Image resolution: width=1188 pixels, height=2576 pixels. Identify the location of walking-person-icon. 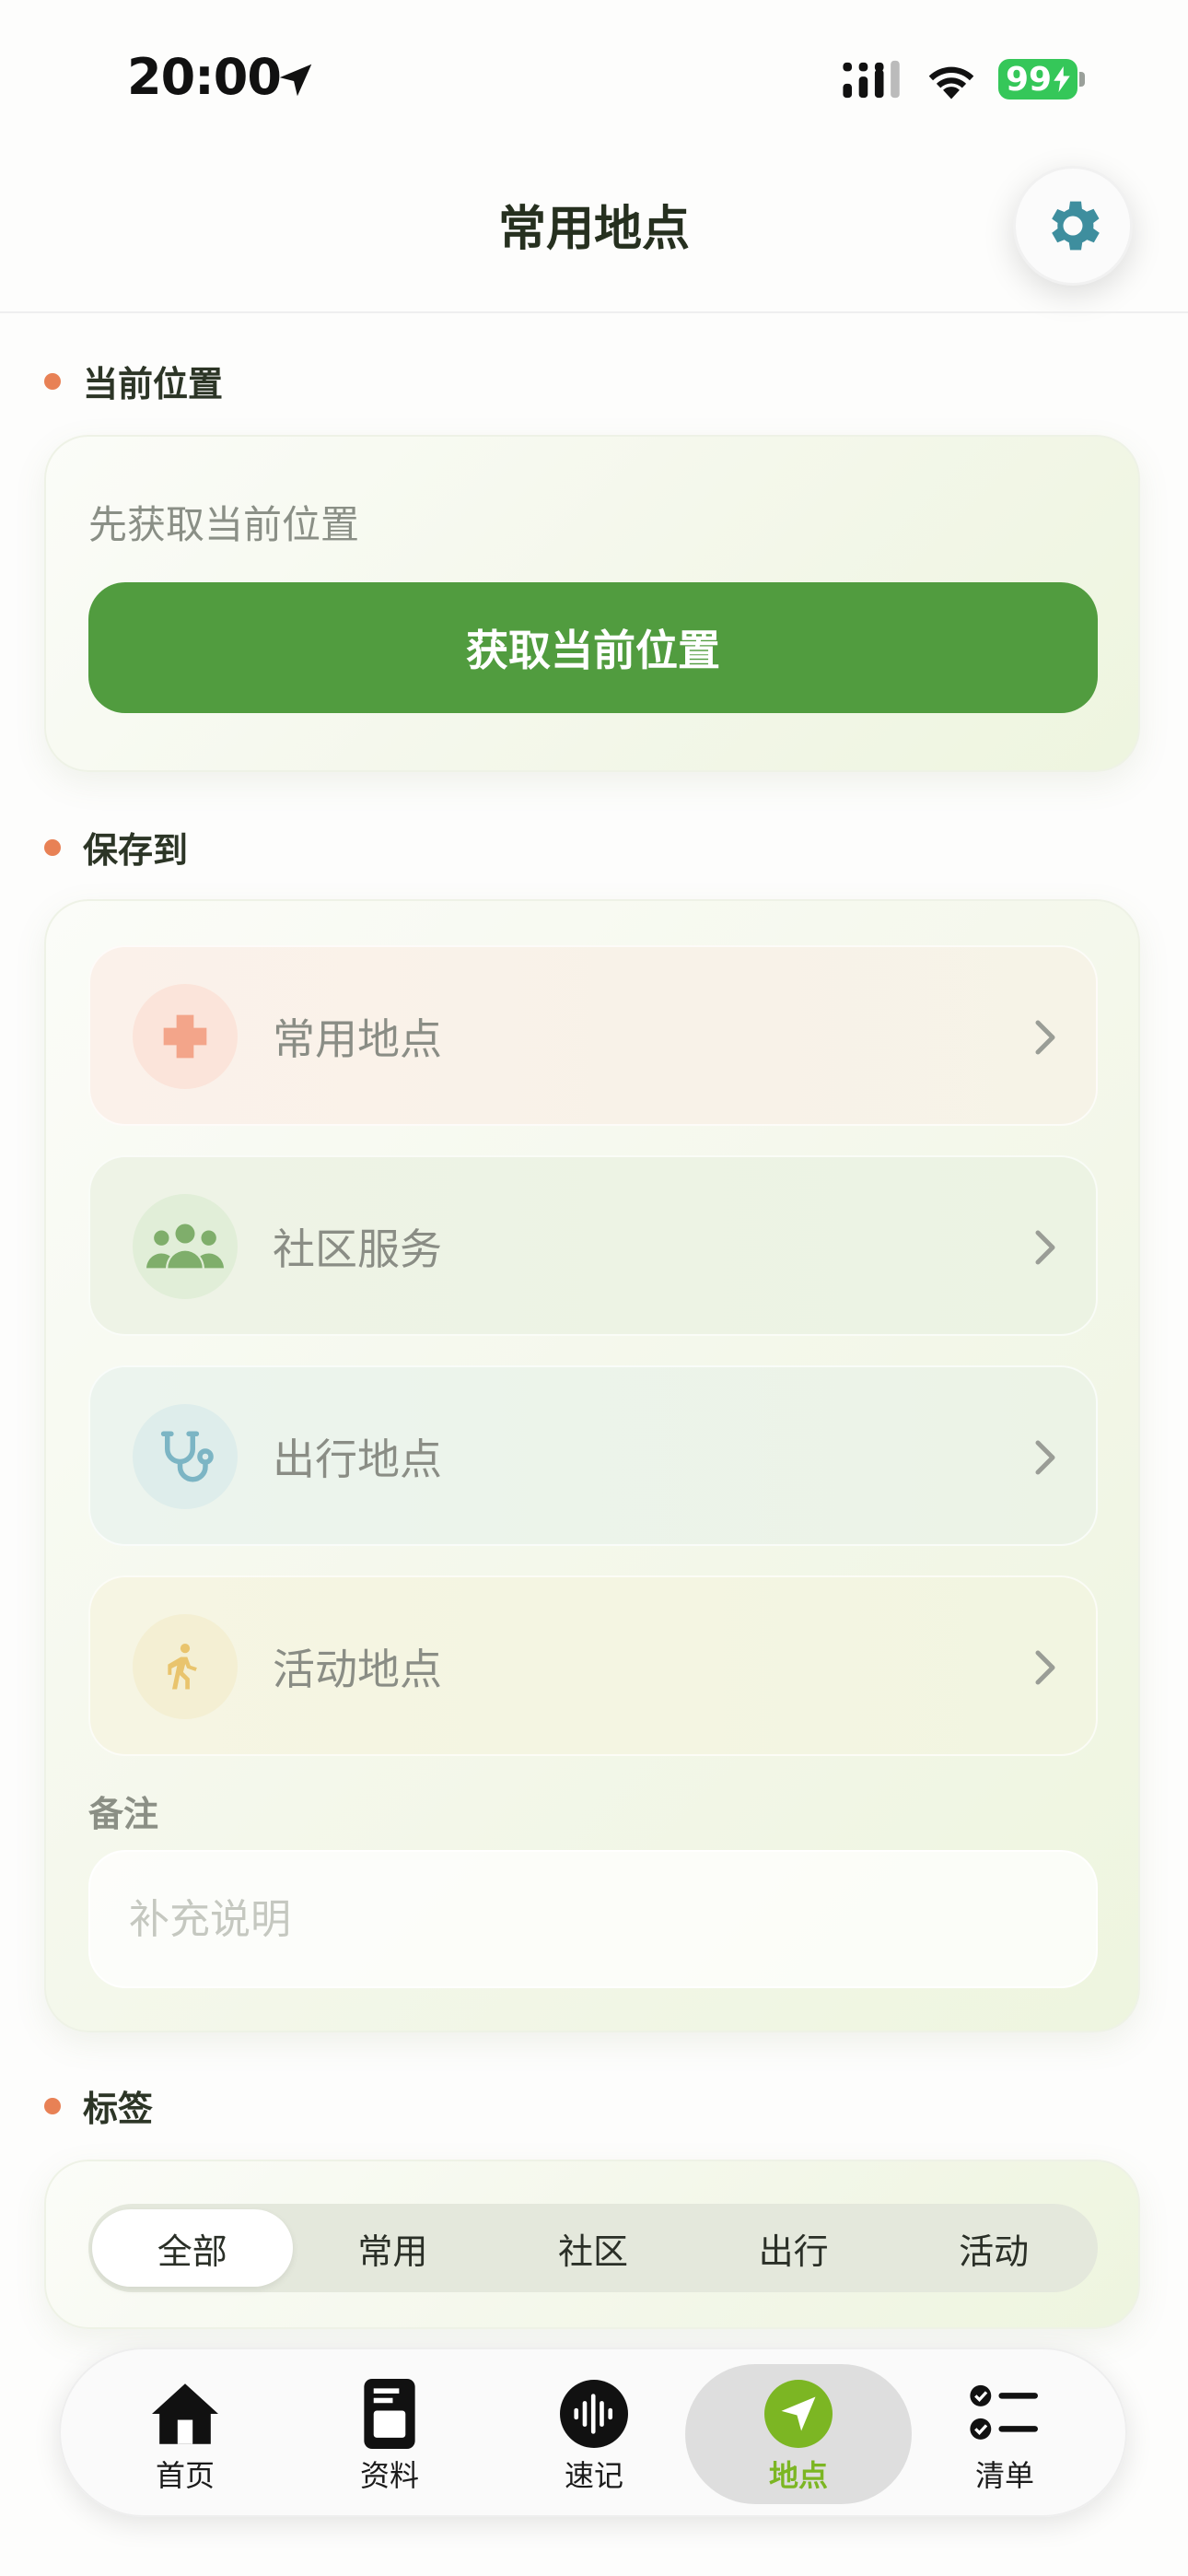
(182, 1667).